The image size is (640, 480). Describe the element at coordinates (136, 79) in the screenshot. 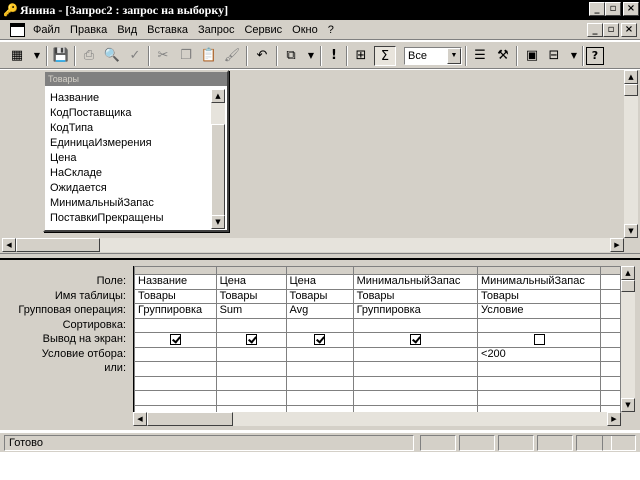

I see `field-list-title: Товары` at that location.